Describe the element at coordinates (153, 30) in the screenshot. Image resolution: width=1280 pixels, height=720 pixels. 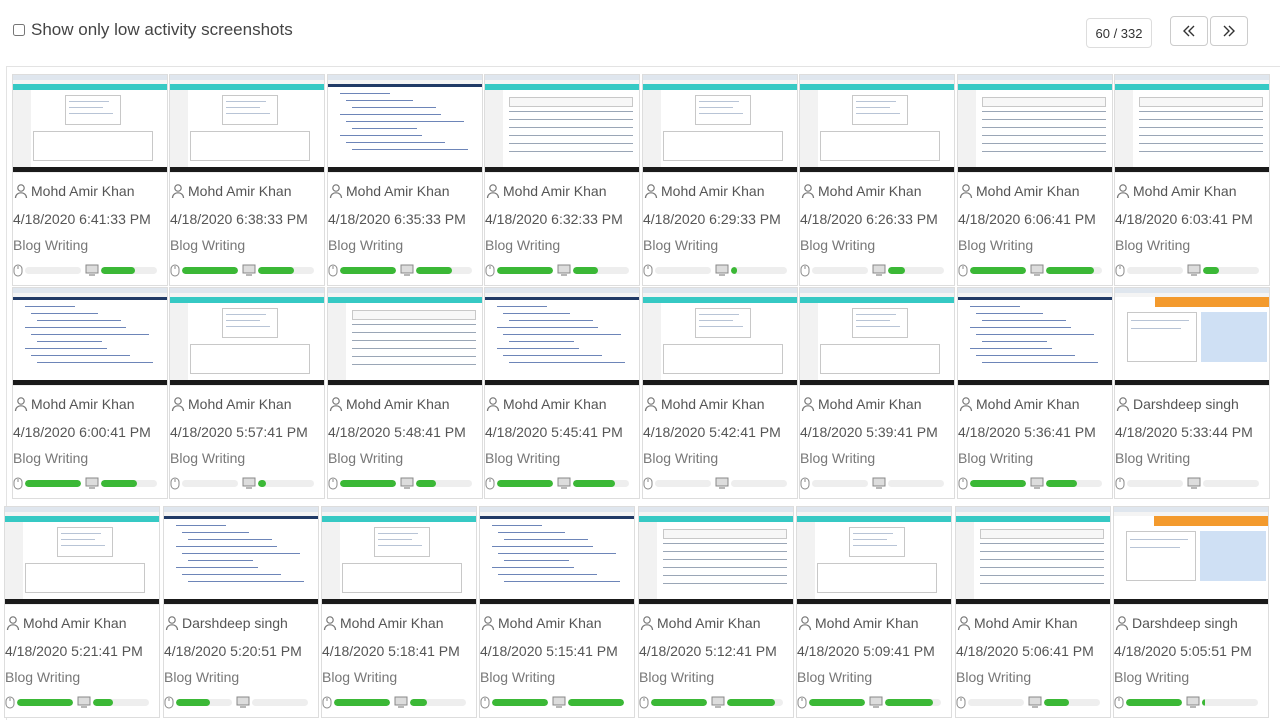
I see `low-activity-filter: Show only low activity screenshots` at that location.